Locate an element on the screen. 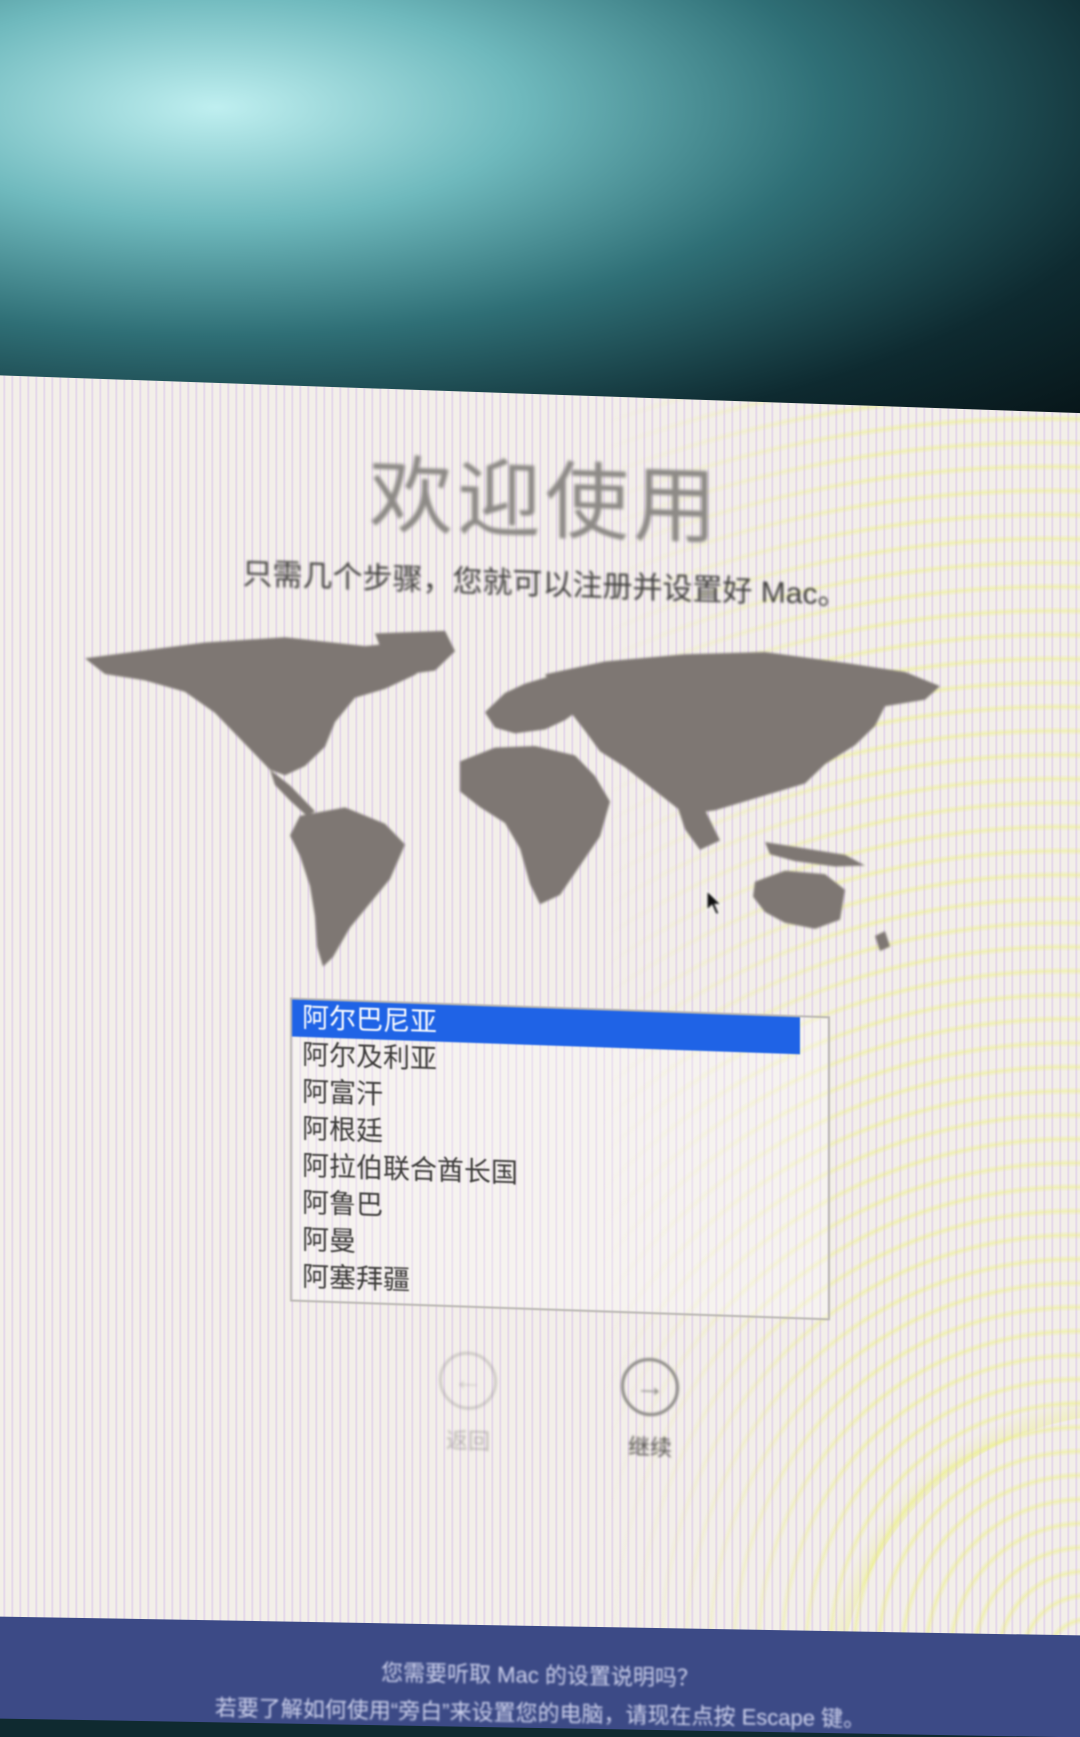  continue-button-label: 继续 is located at coordinates (649, 1447).